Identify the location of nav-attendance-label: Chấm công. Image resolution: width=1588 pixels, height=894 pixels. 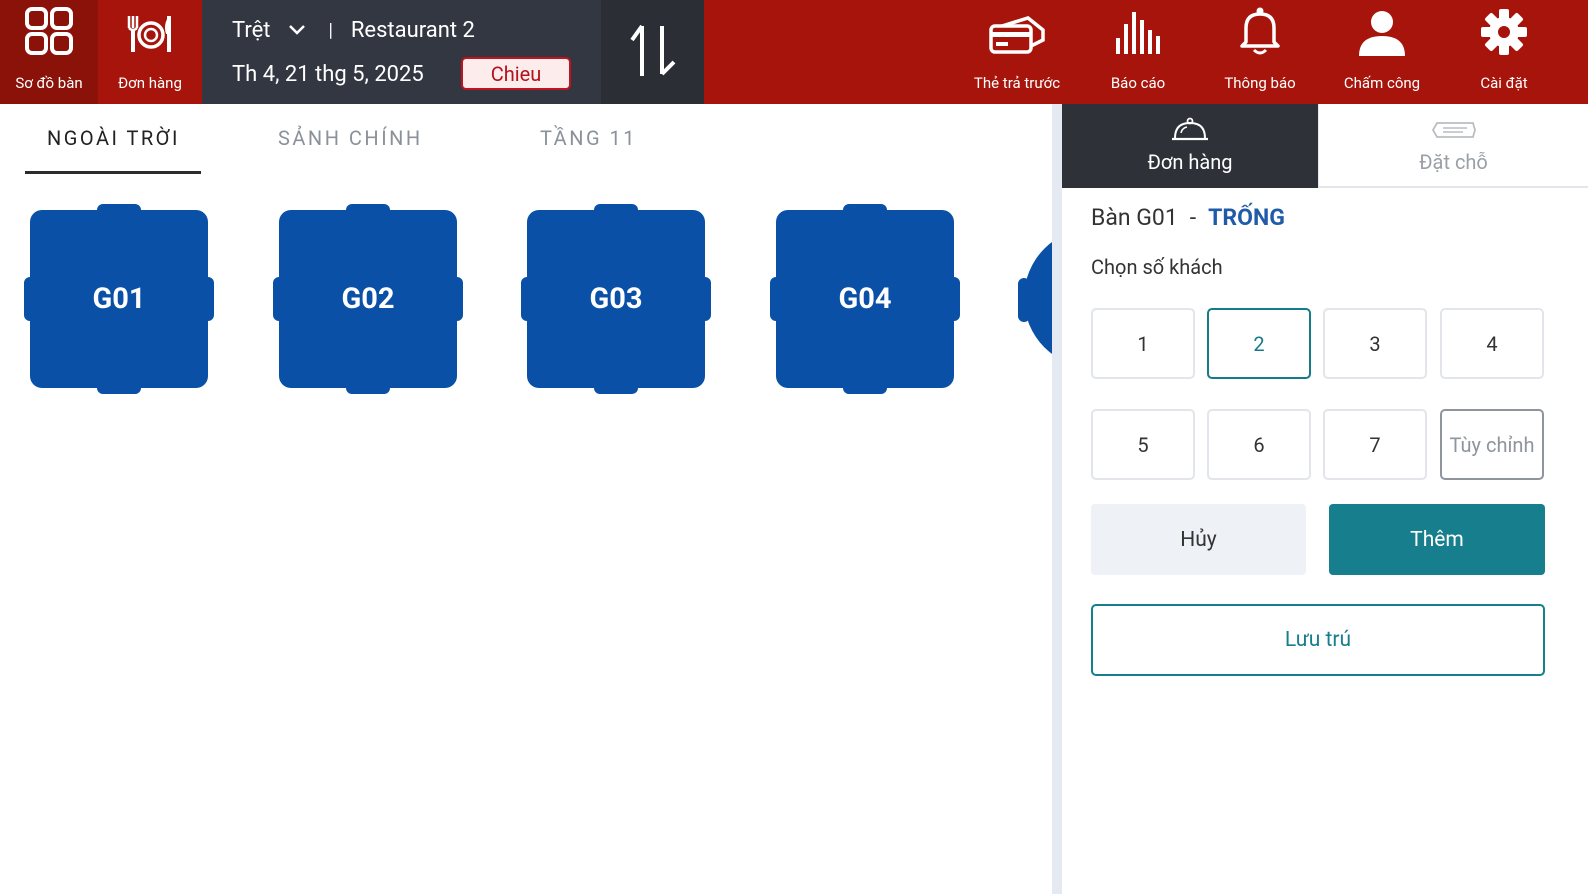
(1382, 83).